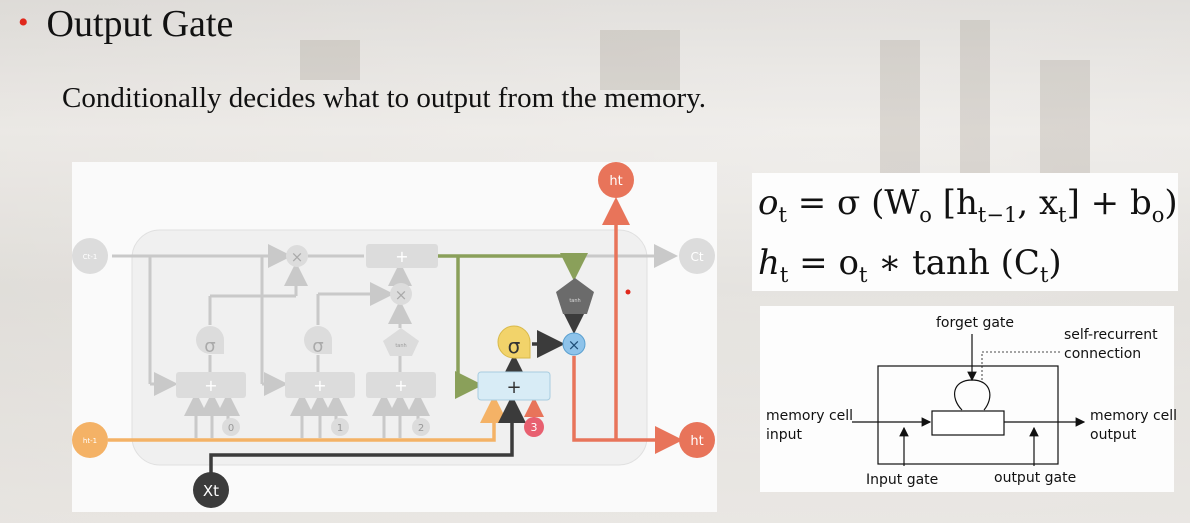  What do you see at coordinates (1133, 416) in the screenshot?
I see `memory-cell-output-label-1: memory cell` at bounding box center [1133, 416].